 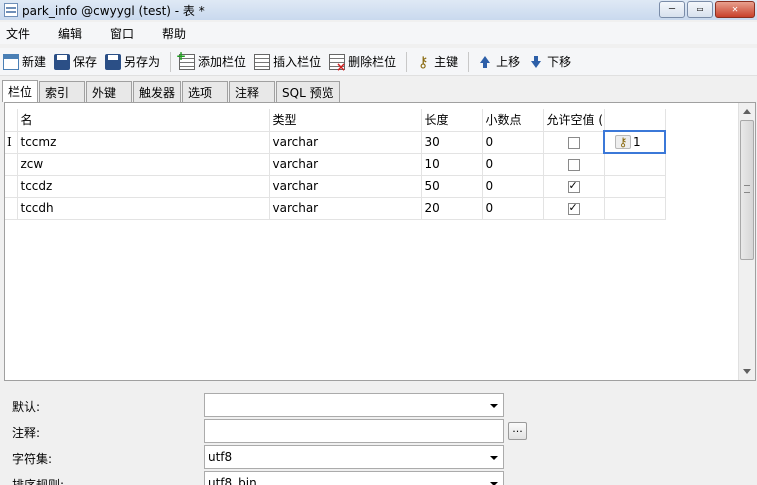 What do you see at coordinates (143, 186) in the screenshot?
I see `field-name-cell: tccdz` at bounding box center [143, 186].